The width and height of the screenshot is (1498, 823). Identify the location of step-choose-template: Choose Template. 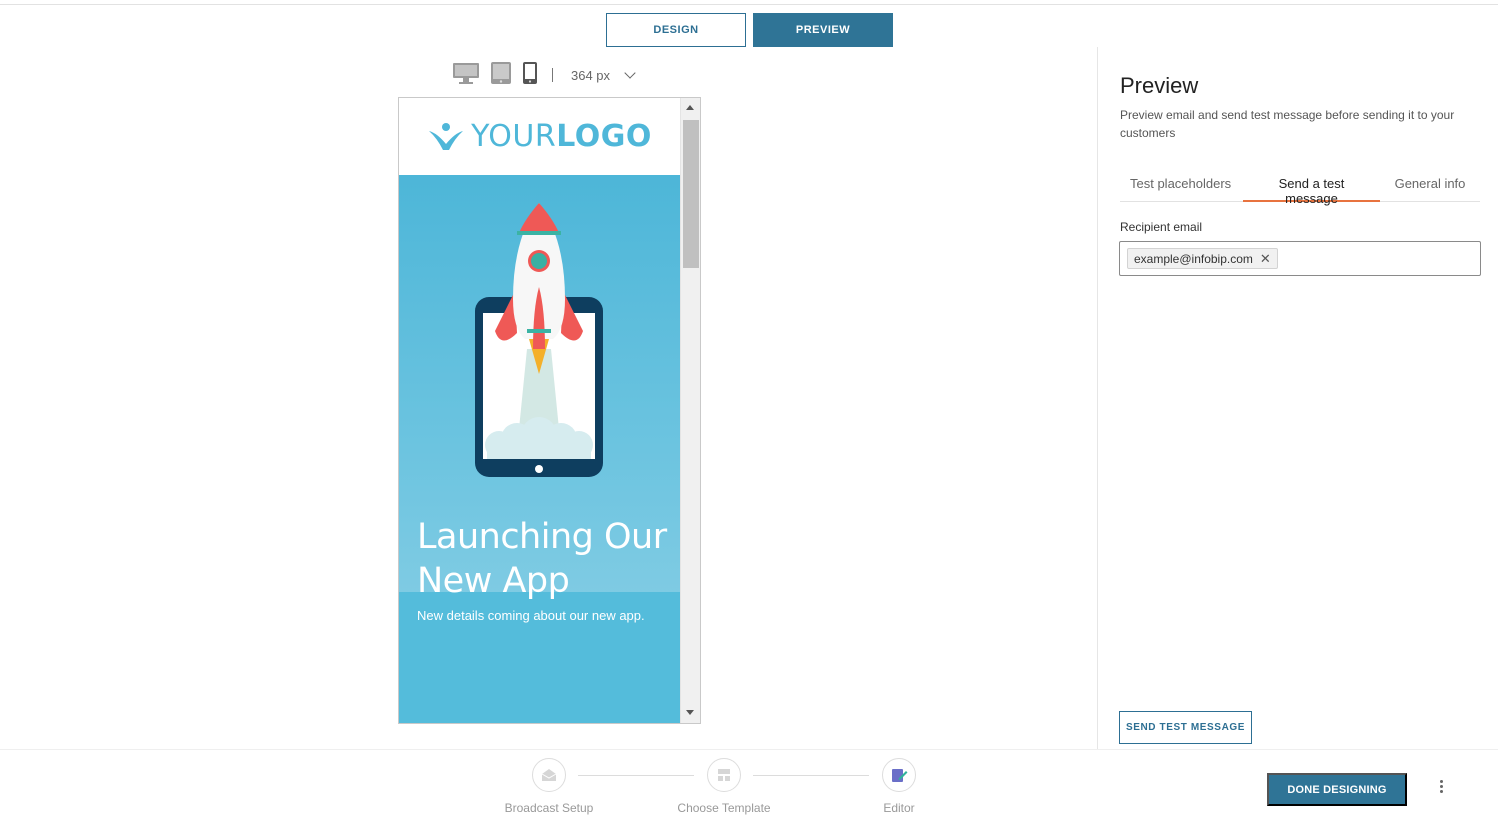
(724, 786).